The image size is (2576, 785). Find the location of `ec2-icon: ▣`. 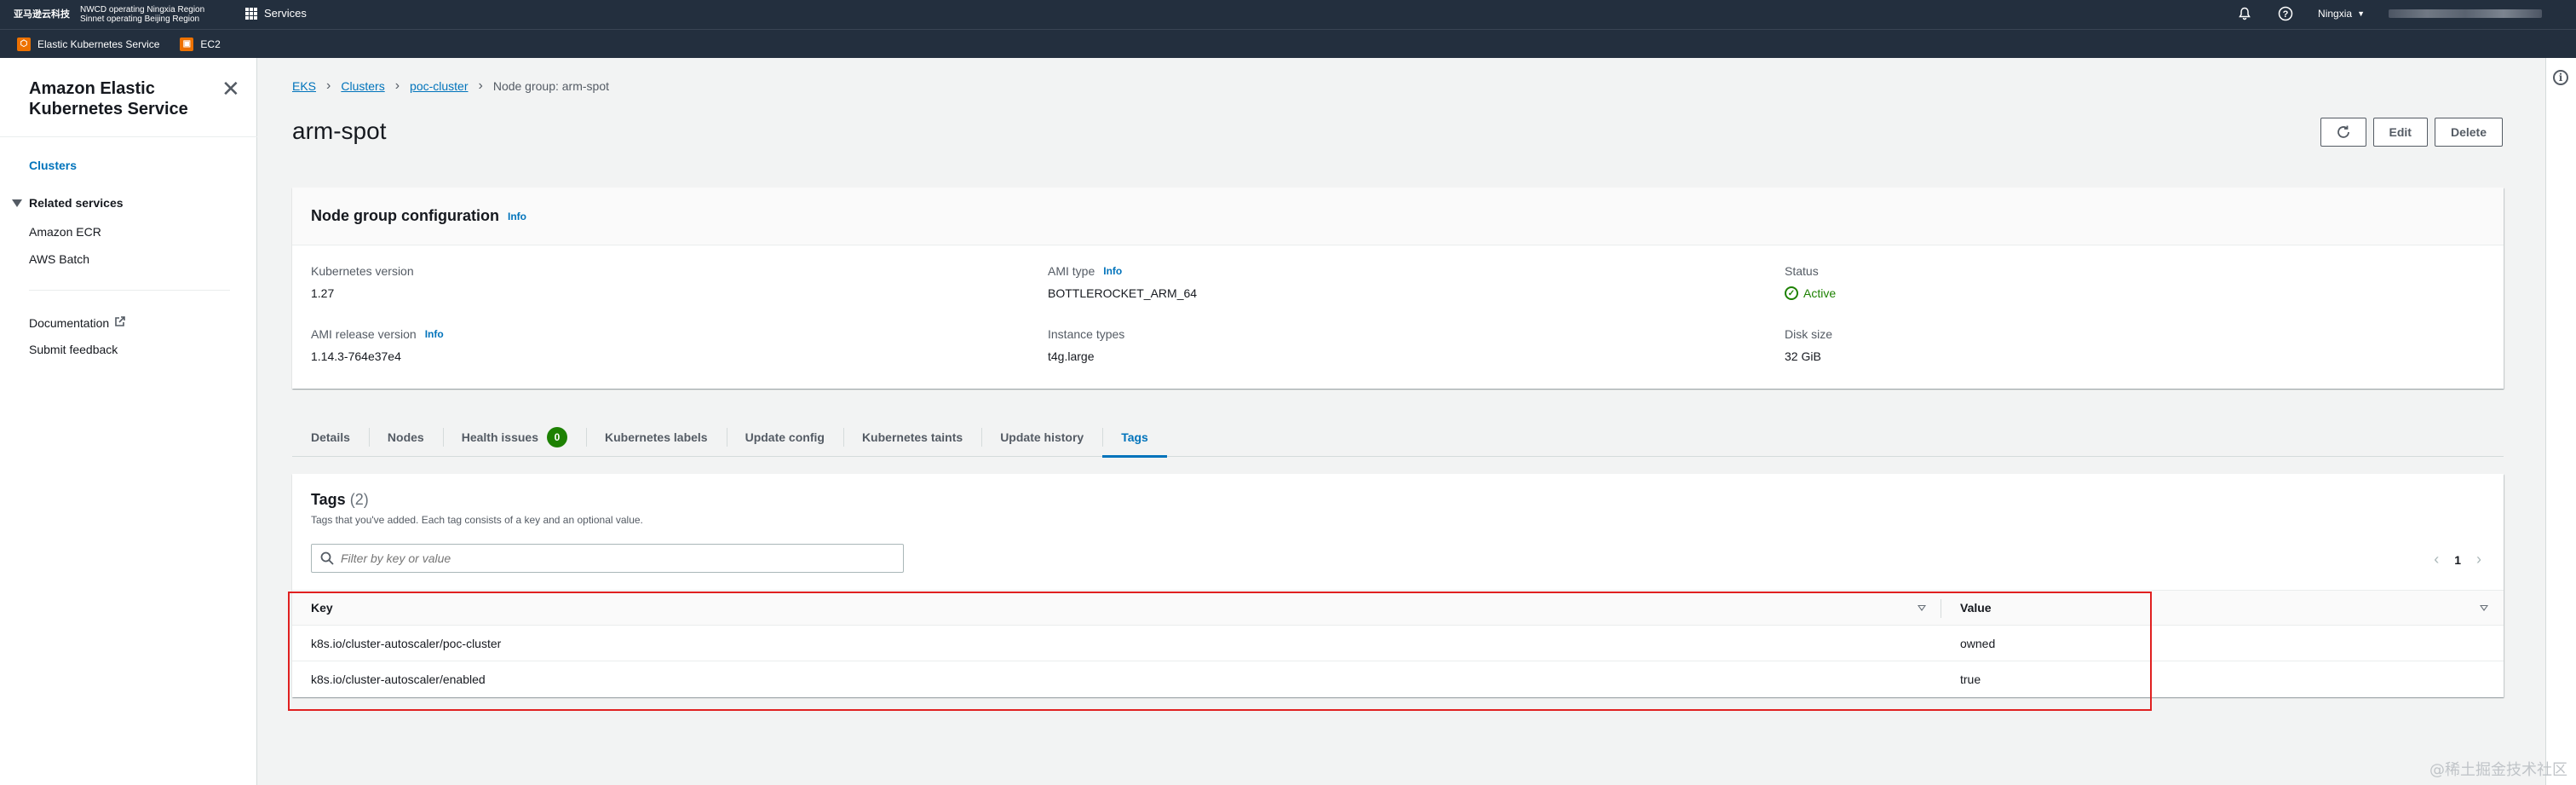

ec2-icon: ▣ is located at coordinates (187, 44).